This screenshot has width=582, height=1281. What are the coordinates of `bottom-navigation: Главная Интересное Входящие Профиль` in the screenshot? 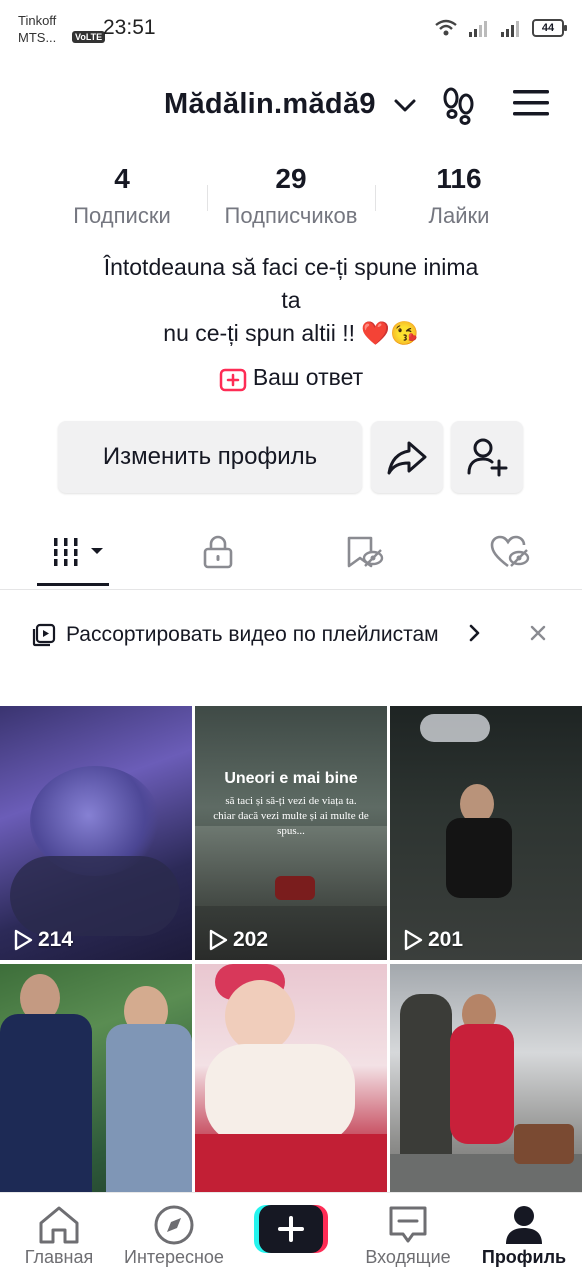 It's located at (291, 1236).